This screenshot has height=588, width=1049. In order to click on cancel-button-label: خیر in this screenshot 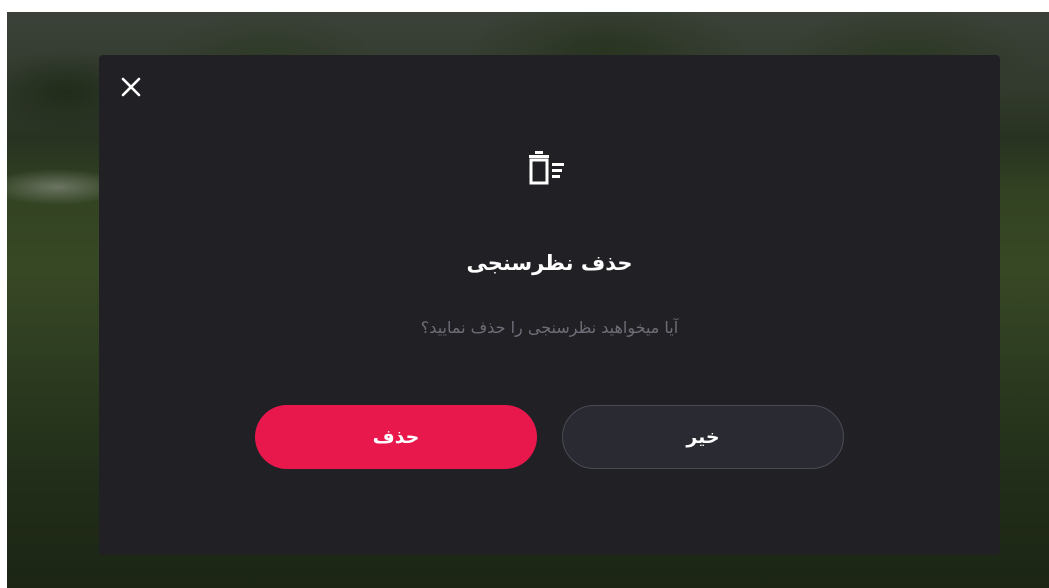, I will do `click(703, 437)`.